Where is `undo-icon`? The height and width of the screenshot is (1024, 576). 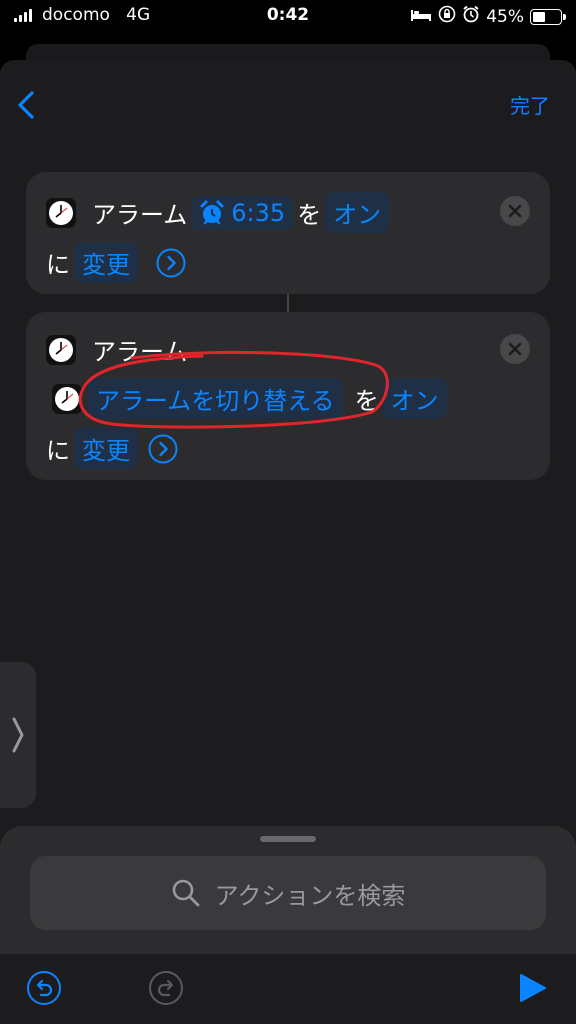
undo-icon is located at coordinates (44, 988).